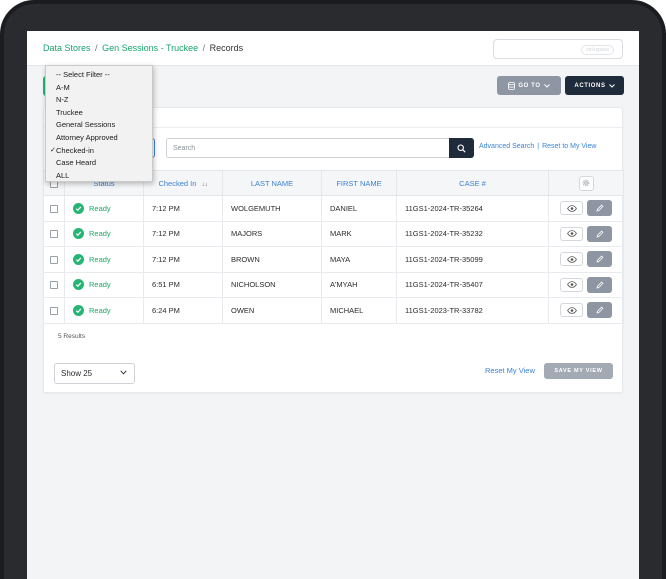  I want to click on filter-option-label: General Sessions, so click(86, 125).